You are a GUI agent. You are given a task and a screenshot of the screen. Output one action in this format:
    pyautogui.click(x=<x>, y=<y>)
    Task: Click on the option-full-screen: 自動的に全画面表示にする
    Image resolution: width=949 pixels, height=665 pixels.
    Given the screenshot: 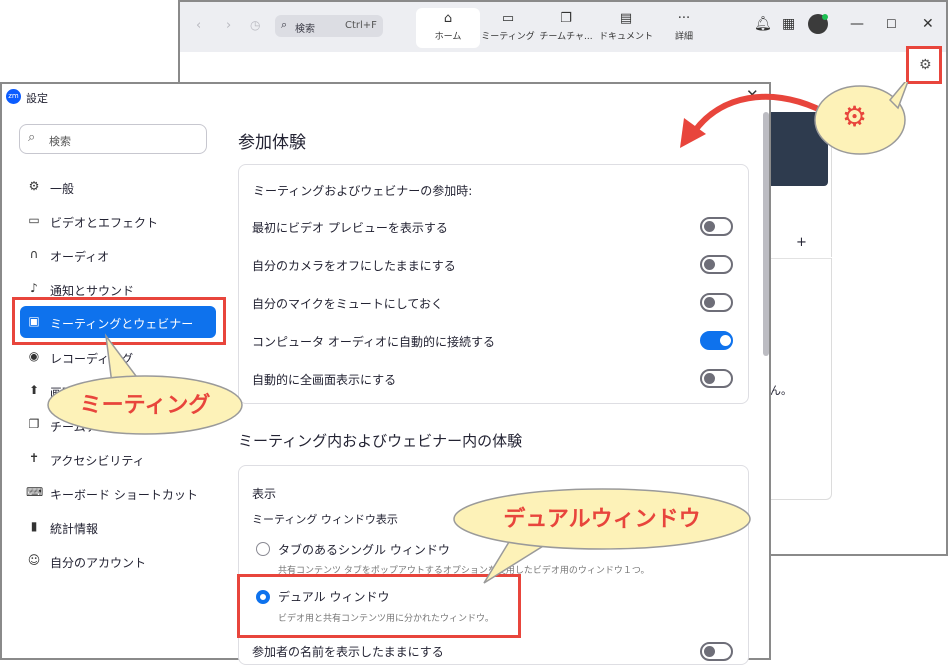 What is the action you would take?
    pyautogui.click(x=494, y=378)
    